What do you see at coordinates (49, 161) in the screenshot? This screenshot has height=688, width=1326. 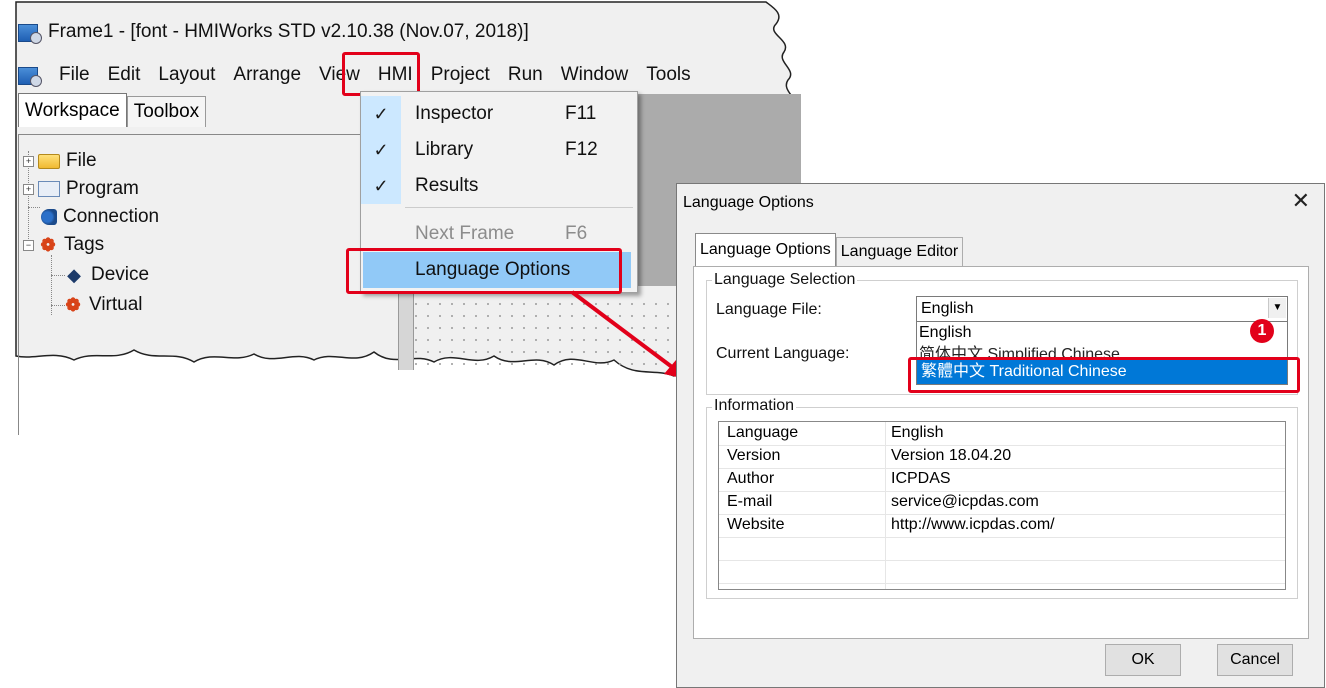 I see `folder-icon` at bounding box center [49, 161].